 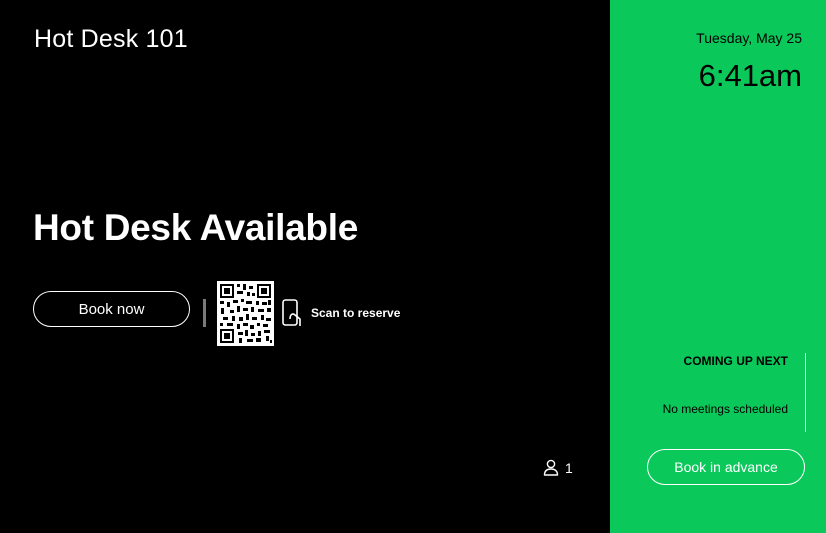 I want to click on occupancy-count: 1, so click(x=569, y=467).